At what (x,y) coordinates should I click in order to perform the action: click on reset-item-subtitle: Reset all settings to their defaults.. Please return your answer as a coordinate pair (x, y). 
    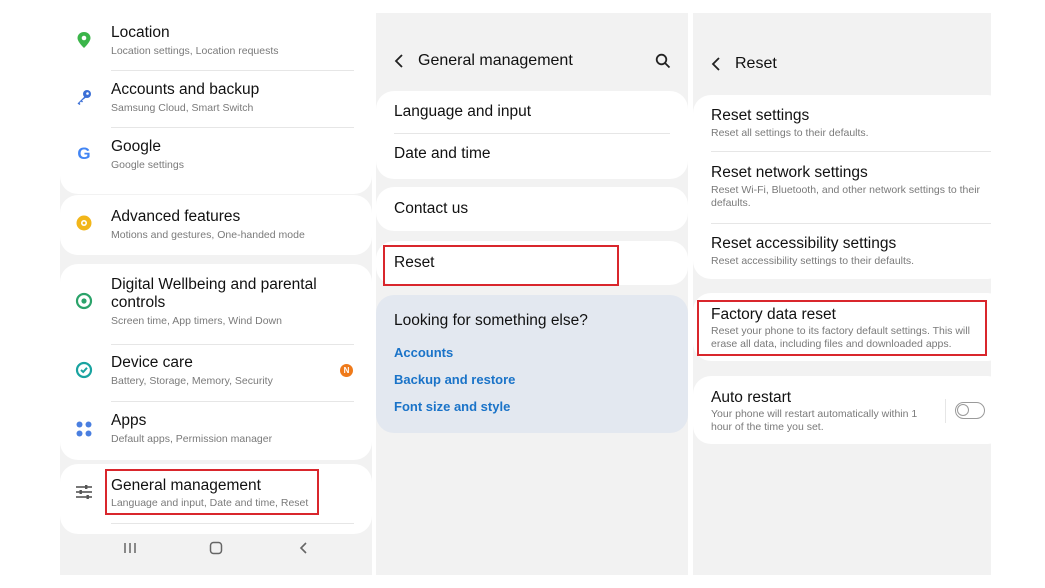
    Looking at the image, I should click on (790, 133).